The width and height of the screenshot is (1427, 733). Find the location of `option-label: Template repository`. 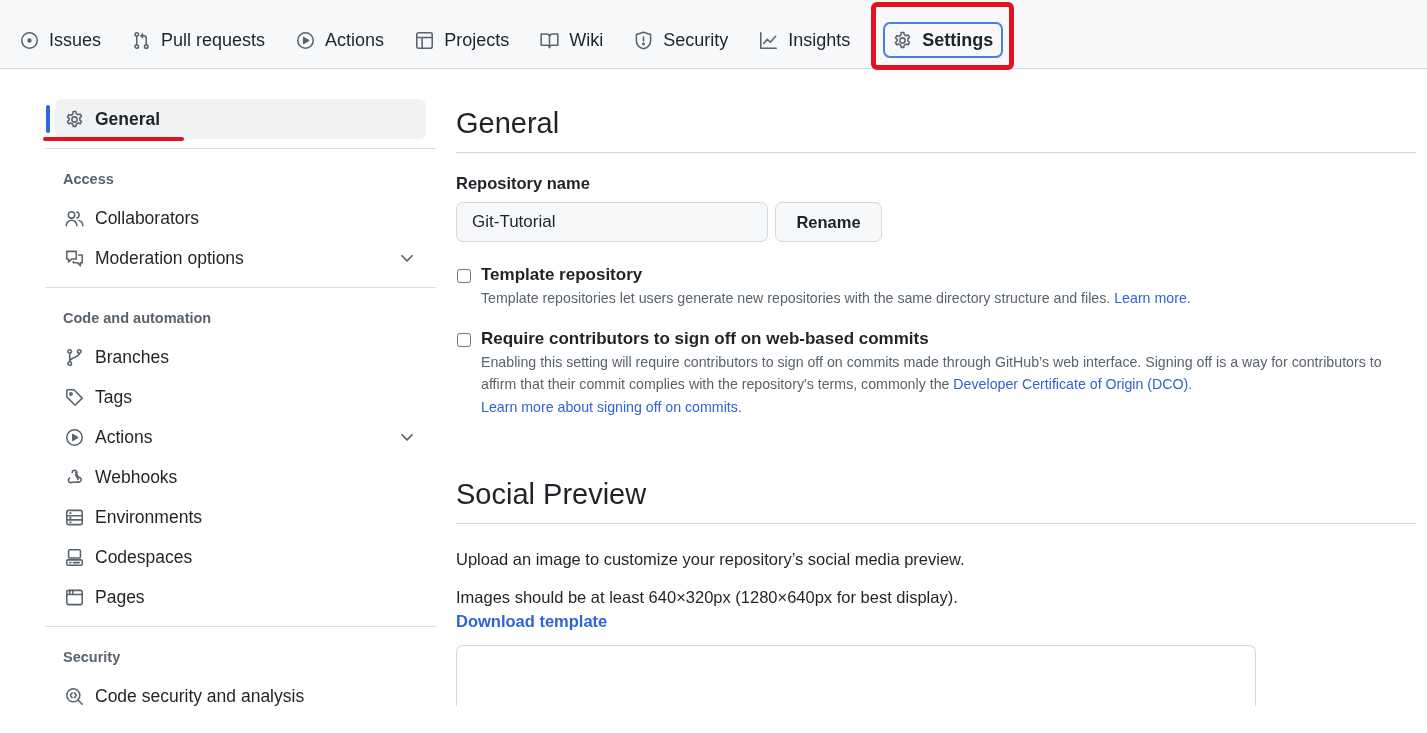

option-label: Template repository is located at coordinates (562, 275).